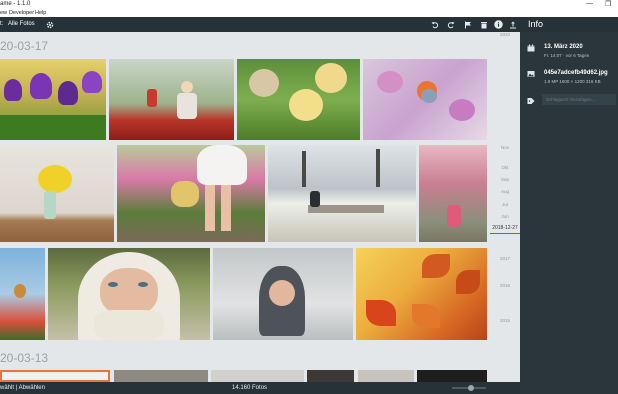  What do you see at coordinates (471, 388) in the screenshot?
I see `zoom-slider-handle` at bounding box center [471, 388].